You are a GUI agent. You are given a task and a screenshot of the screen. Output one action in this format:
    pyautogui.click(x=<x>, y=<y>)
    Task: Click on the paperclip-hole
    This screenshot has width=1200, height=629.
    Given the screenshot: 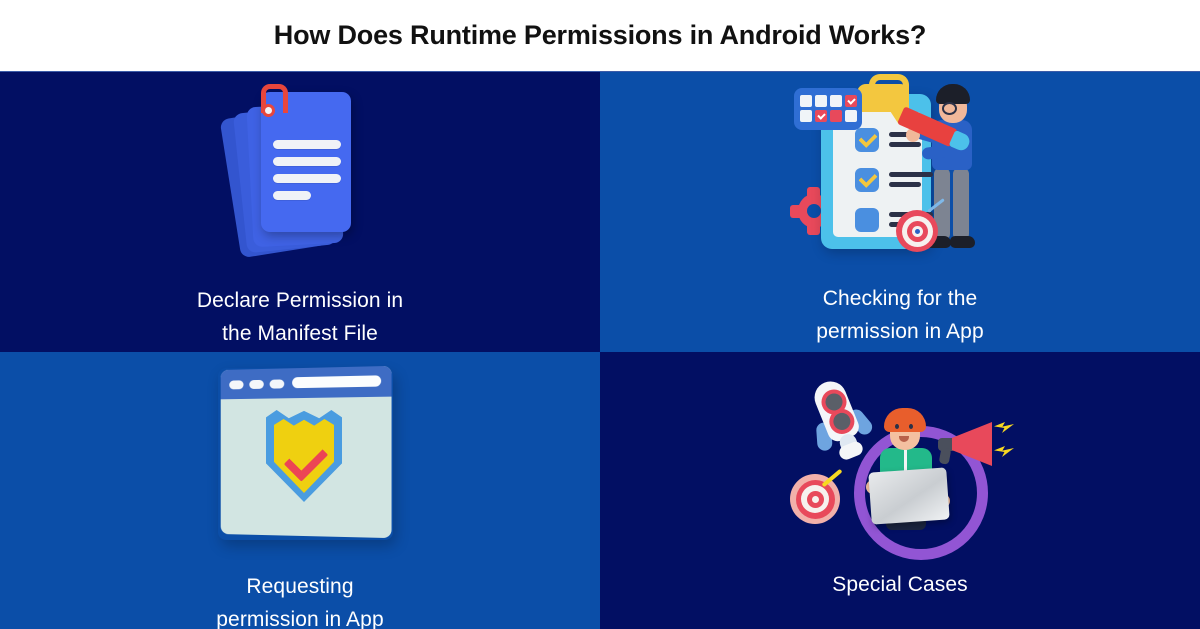 What is the action you would take?
    pyautogui.click(x=268, y=110)
    